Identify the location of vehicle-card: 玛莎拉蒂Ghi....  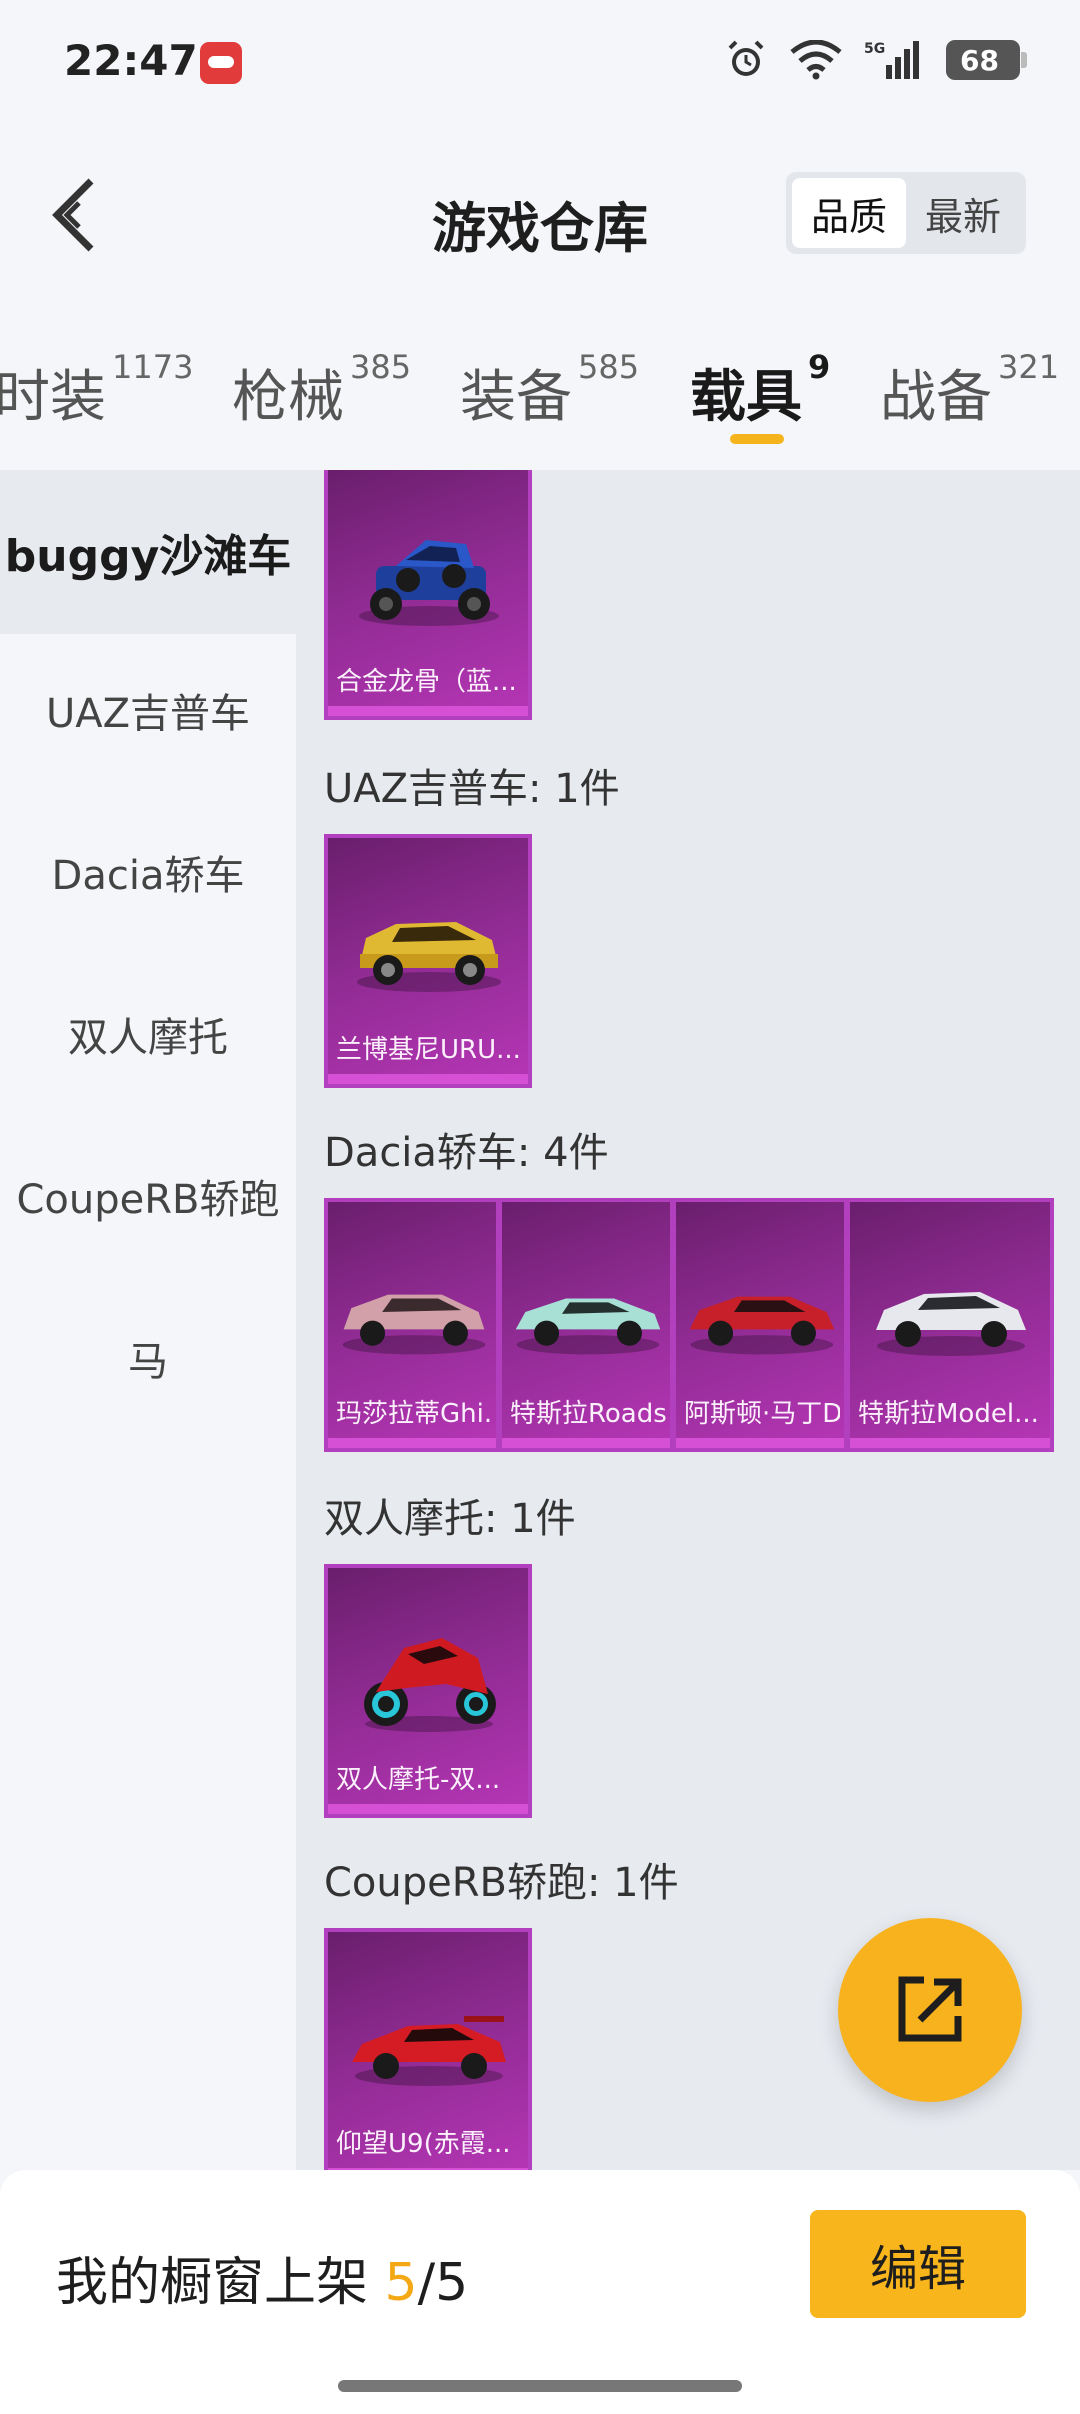
(412, 1325).